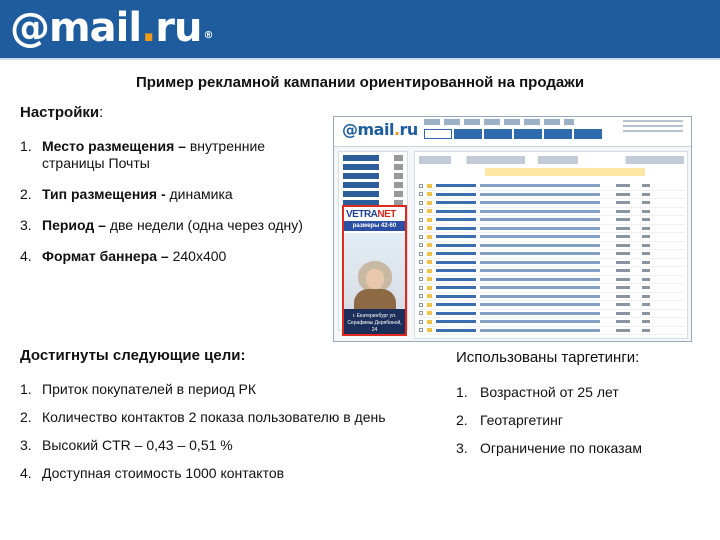 This screenshot has width=720, height=540. I want to click on screenshot-header: @mail.ru, so click(512, 132).